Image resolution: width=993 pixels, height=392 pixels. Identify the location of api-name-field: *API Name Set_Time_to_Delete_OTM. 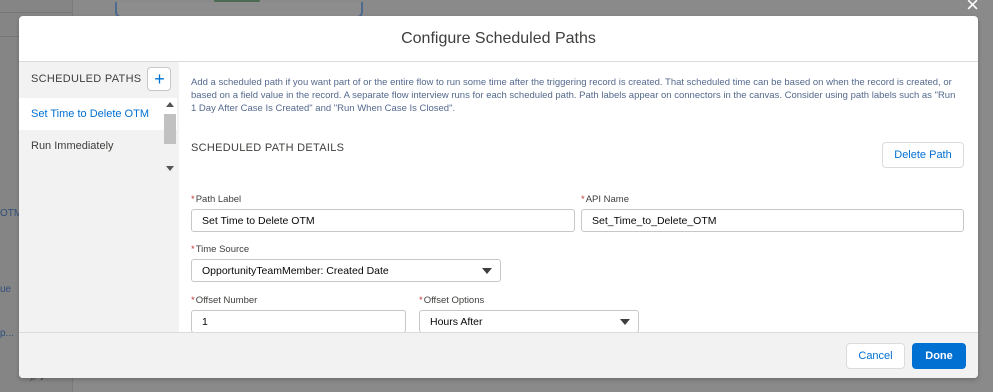
(772, 213).